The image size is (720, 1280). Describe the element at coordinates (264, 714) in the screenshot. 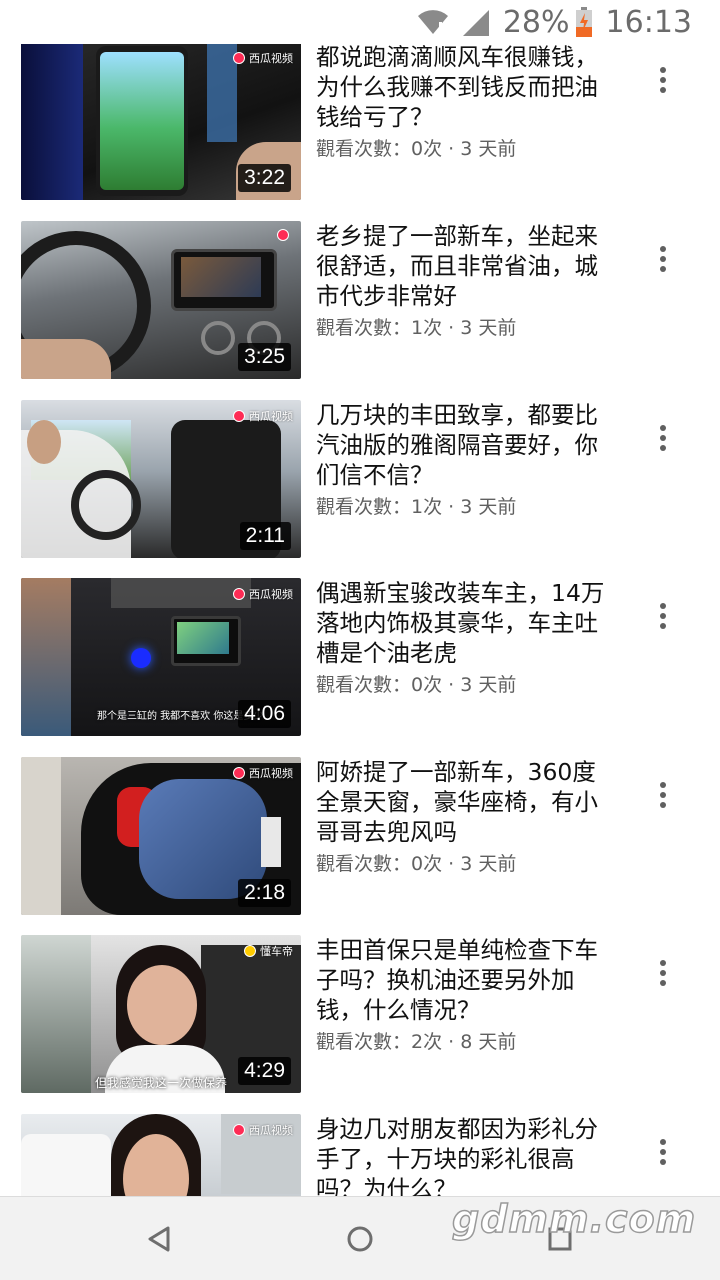

I see `video-duration: 4:06` at that location.